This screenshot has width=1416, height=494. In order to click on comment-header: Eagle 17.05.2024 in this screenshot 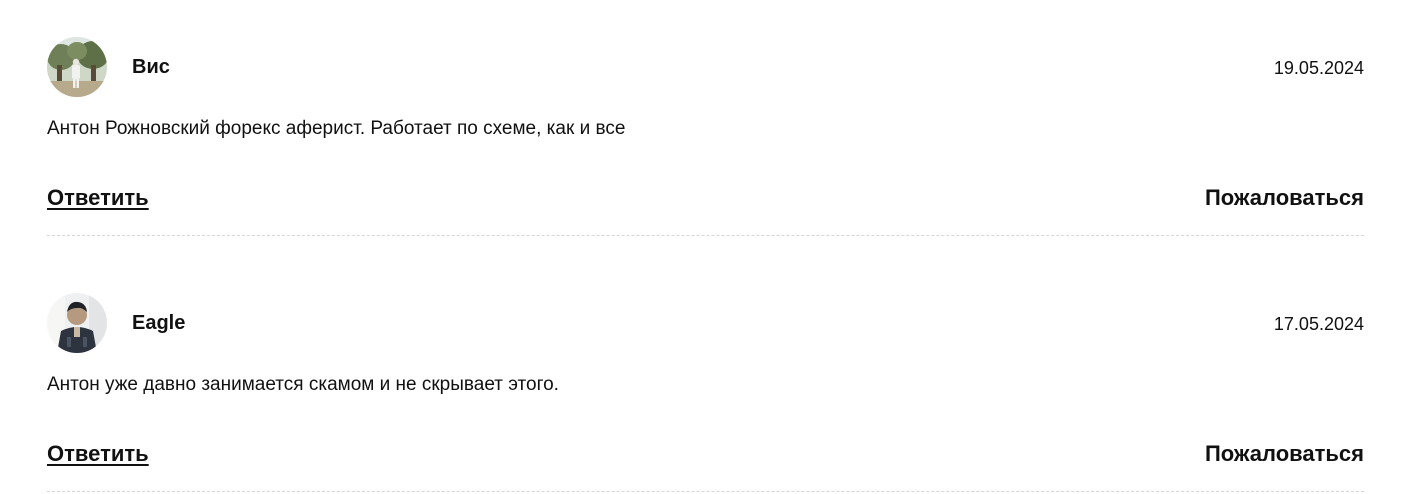, I will do `click(705, 323)`.